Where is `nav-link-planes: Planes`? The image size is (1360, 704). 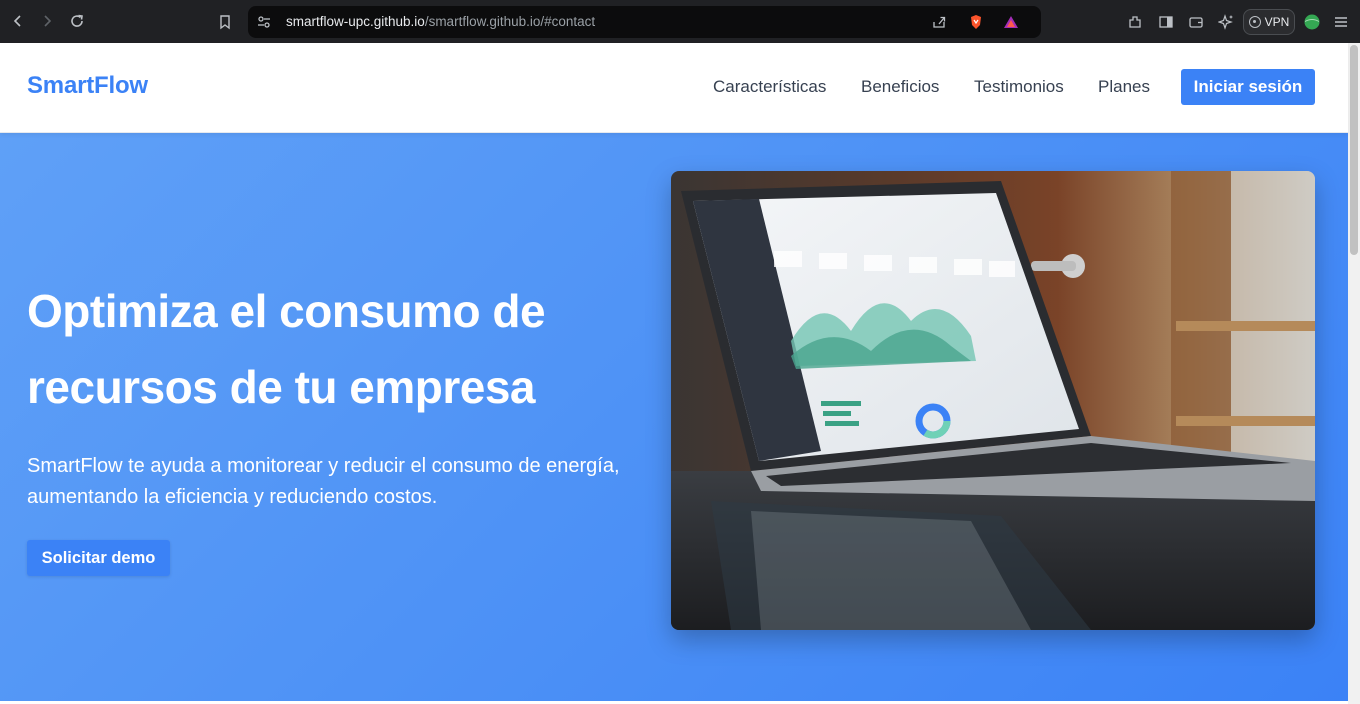
nav-link-planes: Planes is located at coordinates (1124, 87).